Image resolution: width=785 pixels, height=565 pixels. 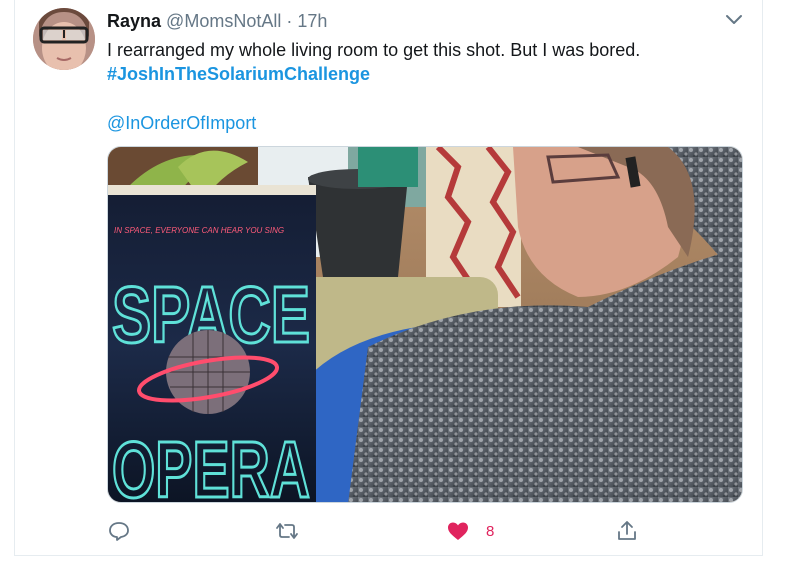 I want to click on heart-icon, so click(x=458, y=531).